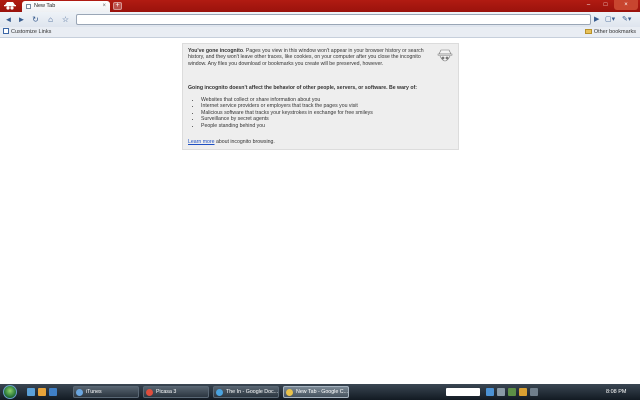  Describe the element at coordinates (94, 392) in the screenshot. I see `task-label: iTunes` at that location.